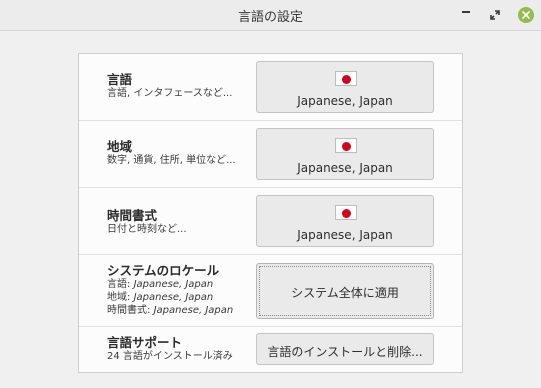 The height and width of the screenshot is (388, 541). I want to click on system-locale-language-key: 言語:, so click(120, 284).